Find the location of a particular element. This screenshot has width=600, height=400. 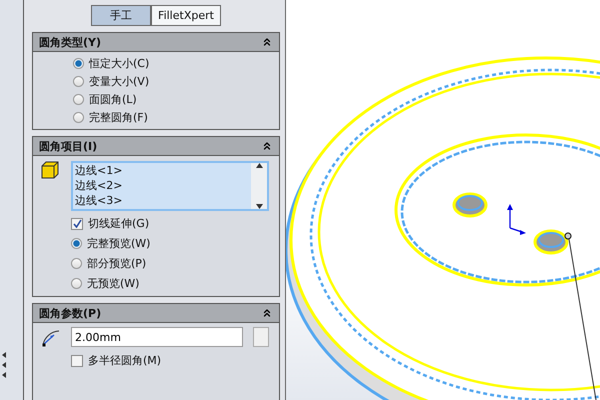

scroll-up-icon is located at coordinates (259, 165).